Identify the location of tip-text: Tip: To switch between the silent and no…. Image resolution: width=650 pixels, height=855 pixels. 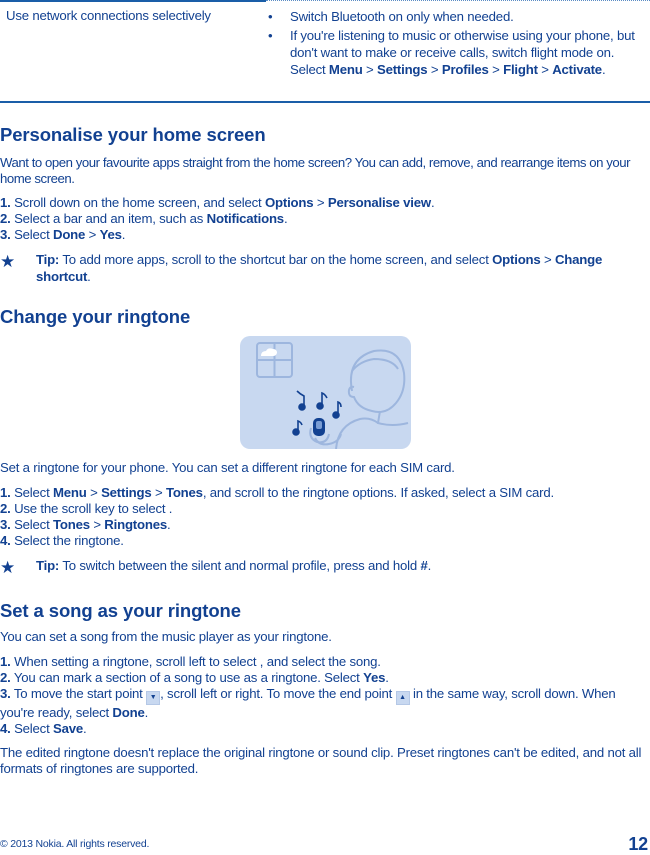
(234, 565).